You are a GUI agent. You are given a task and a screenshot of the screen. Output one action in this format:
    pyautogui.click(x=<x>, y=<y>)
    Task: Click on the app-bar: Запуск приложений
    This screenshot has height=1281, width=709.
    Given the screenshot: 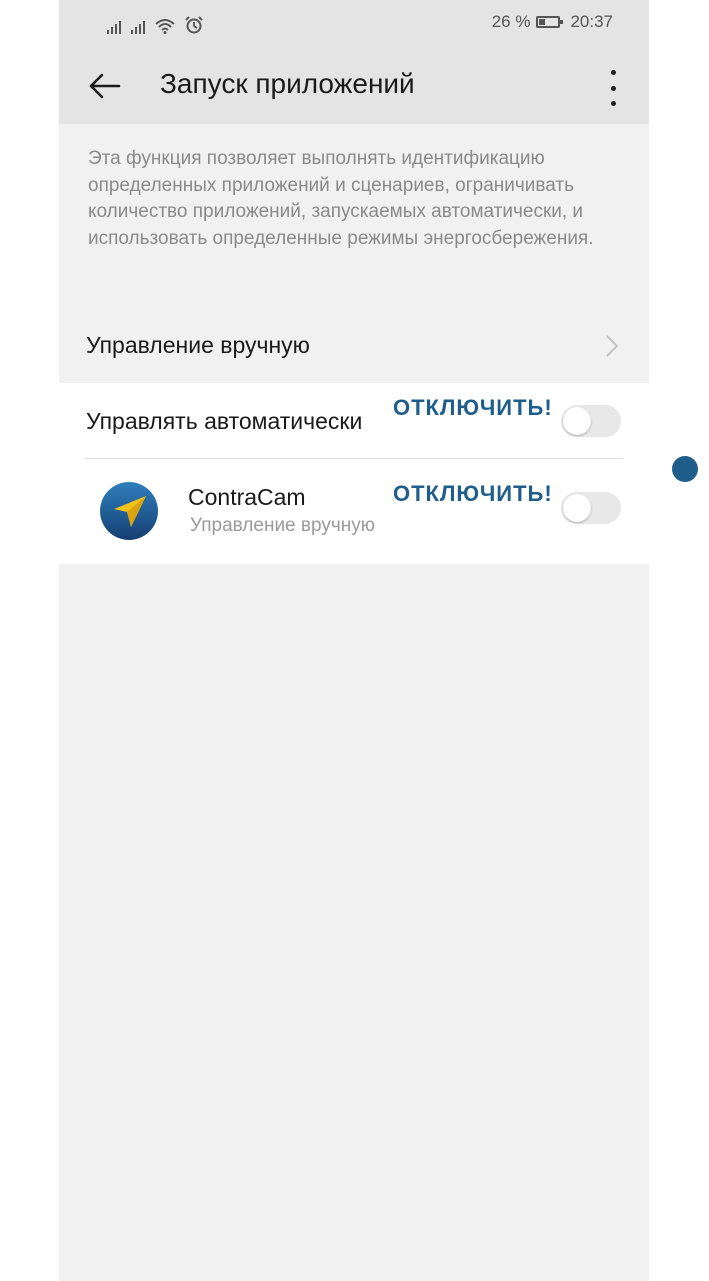 What is the action you would take?
    pyautogui.click(x=354, y=86)
    